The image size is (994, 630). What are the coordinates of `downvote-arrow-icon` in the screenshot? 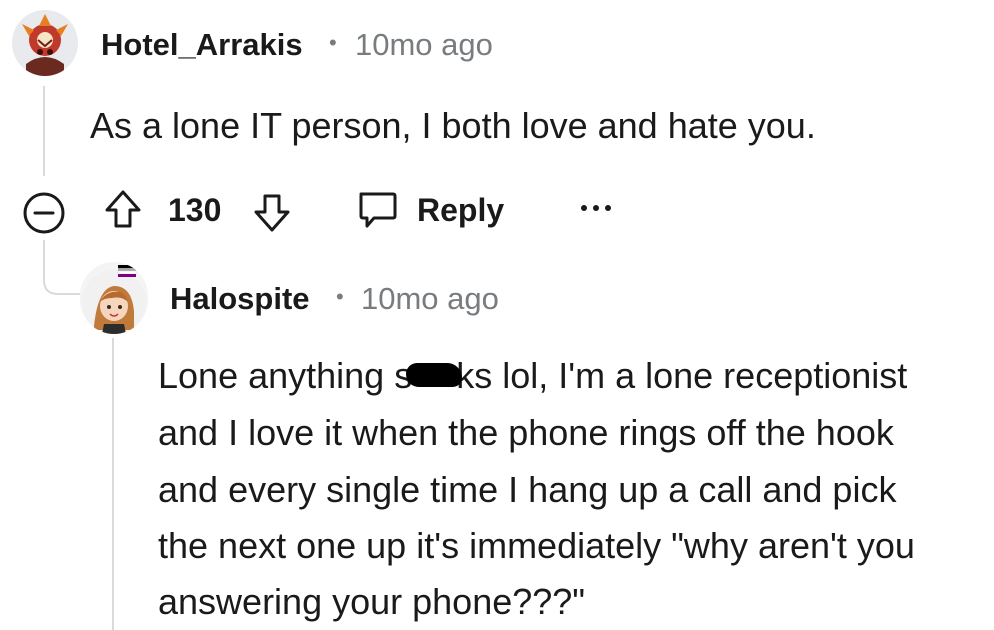 It's located at (272, 213).